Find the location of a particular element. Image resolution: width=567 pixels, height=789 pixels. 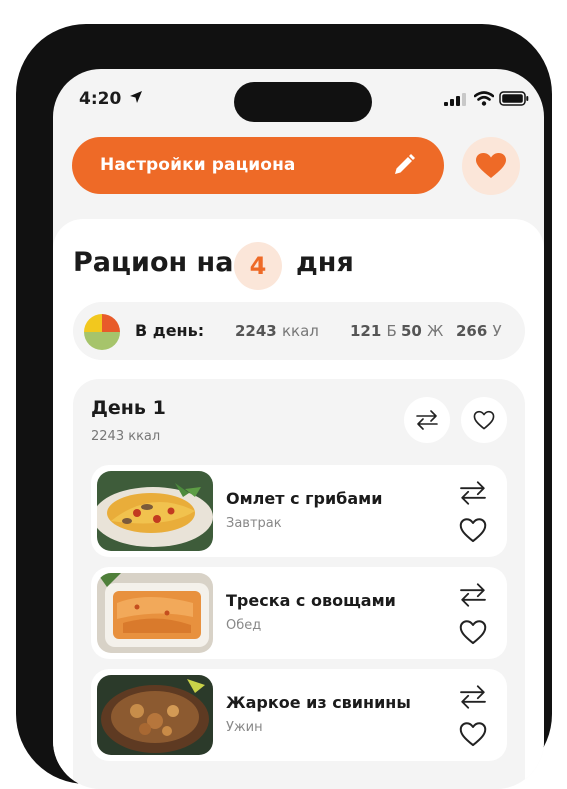

meal-type: Ужин is located at coordinates (244, 727).